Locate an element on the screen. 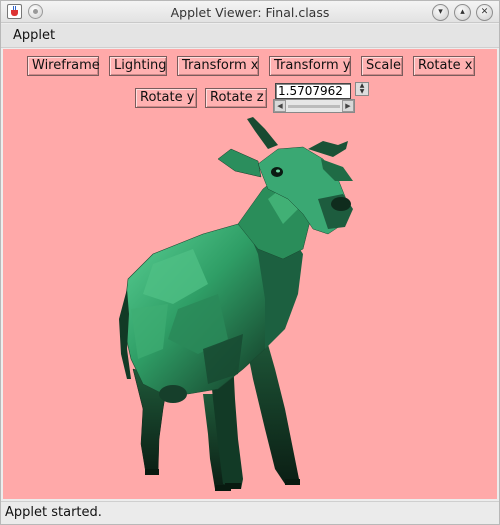  window-title: Applet Viewer: Final.class is located at coordinates (250, 12).